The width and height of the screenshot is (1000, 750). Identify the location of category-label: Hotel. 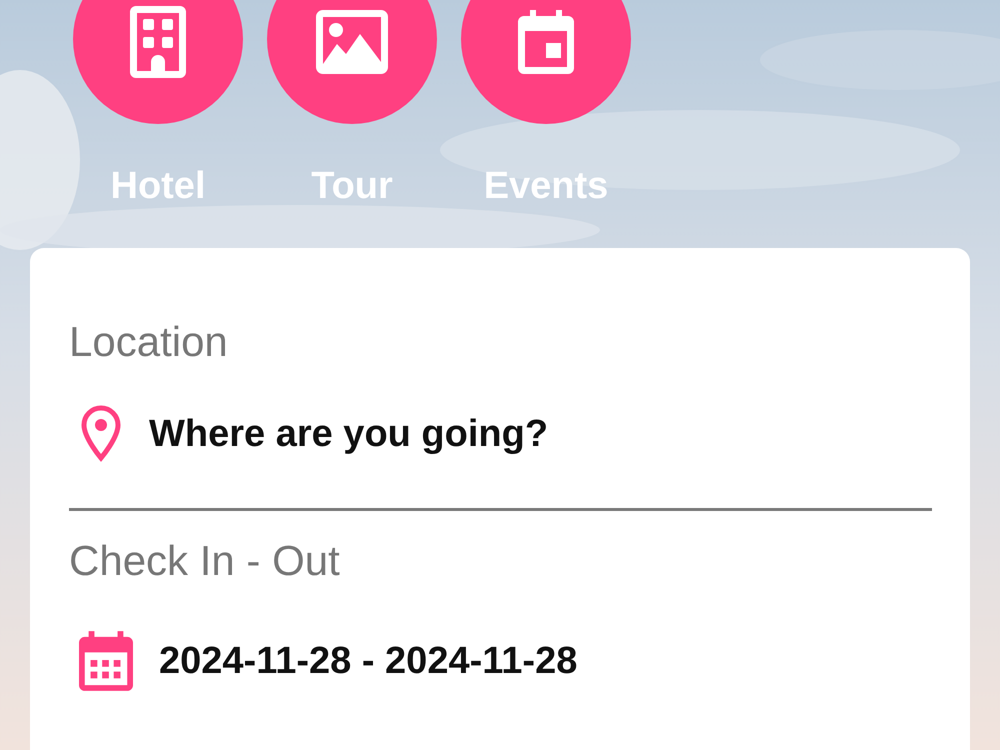
(158, 186).